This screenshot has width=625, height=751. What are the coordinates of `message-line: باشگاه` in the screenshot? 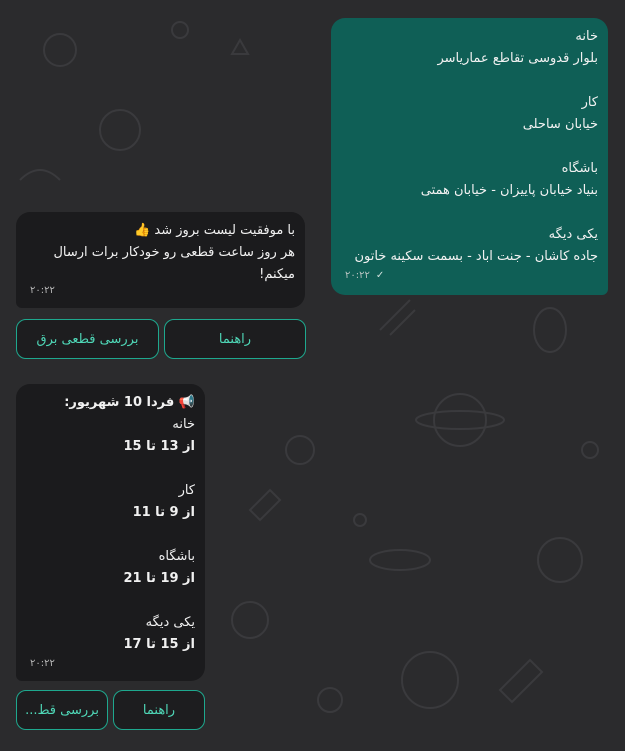 It's located at (579, 168).